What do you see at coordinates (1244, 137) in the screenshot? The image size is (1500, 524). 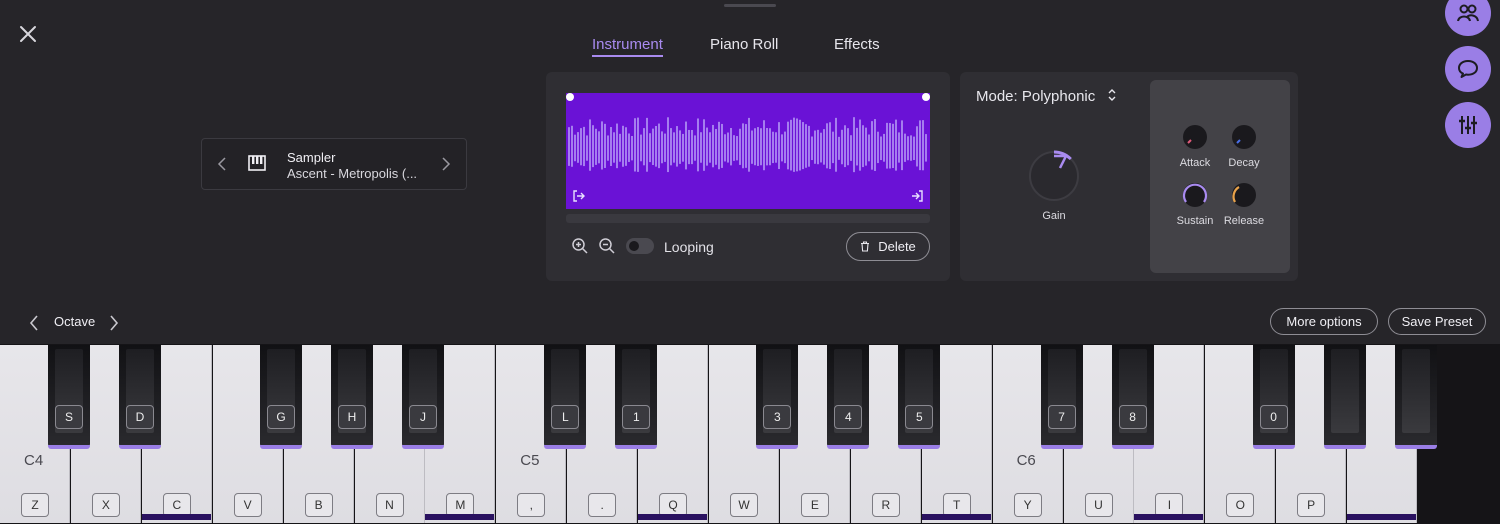 I see `decay-knob` at bounding box center [1244, 137].